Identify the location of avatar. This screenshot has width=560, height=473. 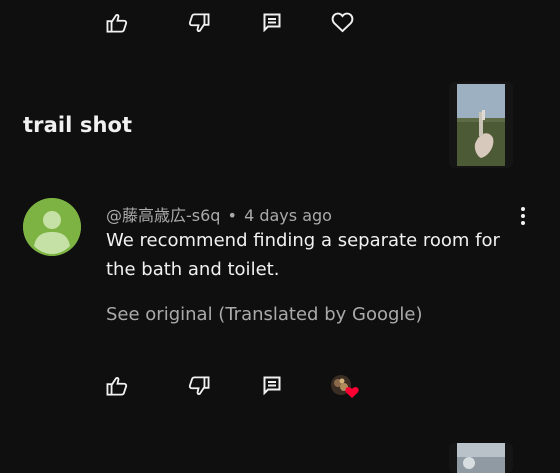
(52, 227).